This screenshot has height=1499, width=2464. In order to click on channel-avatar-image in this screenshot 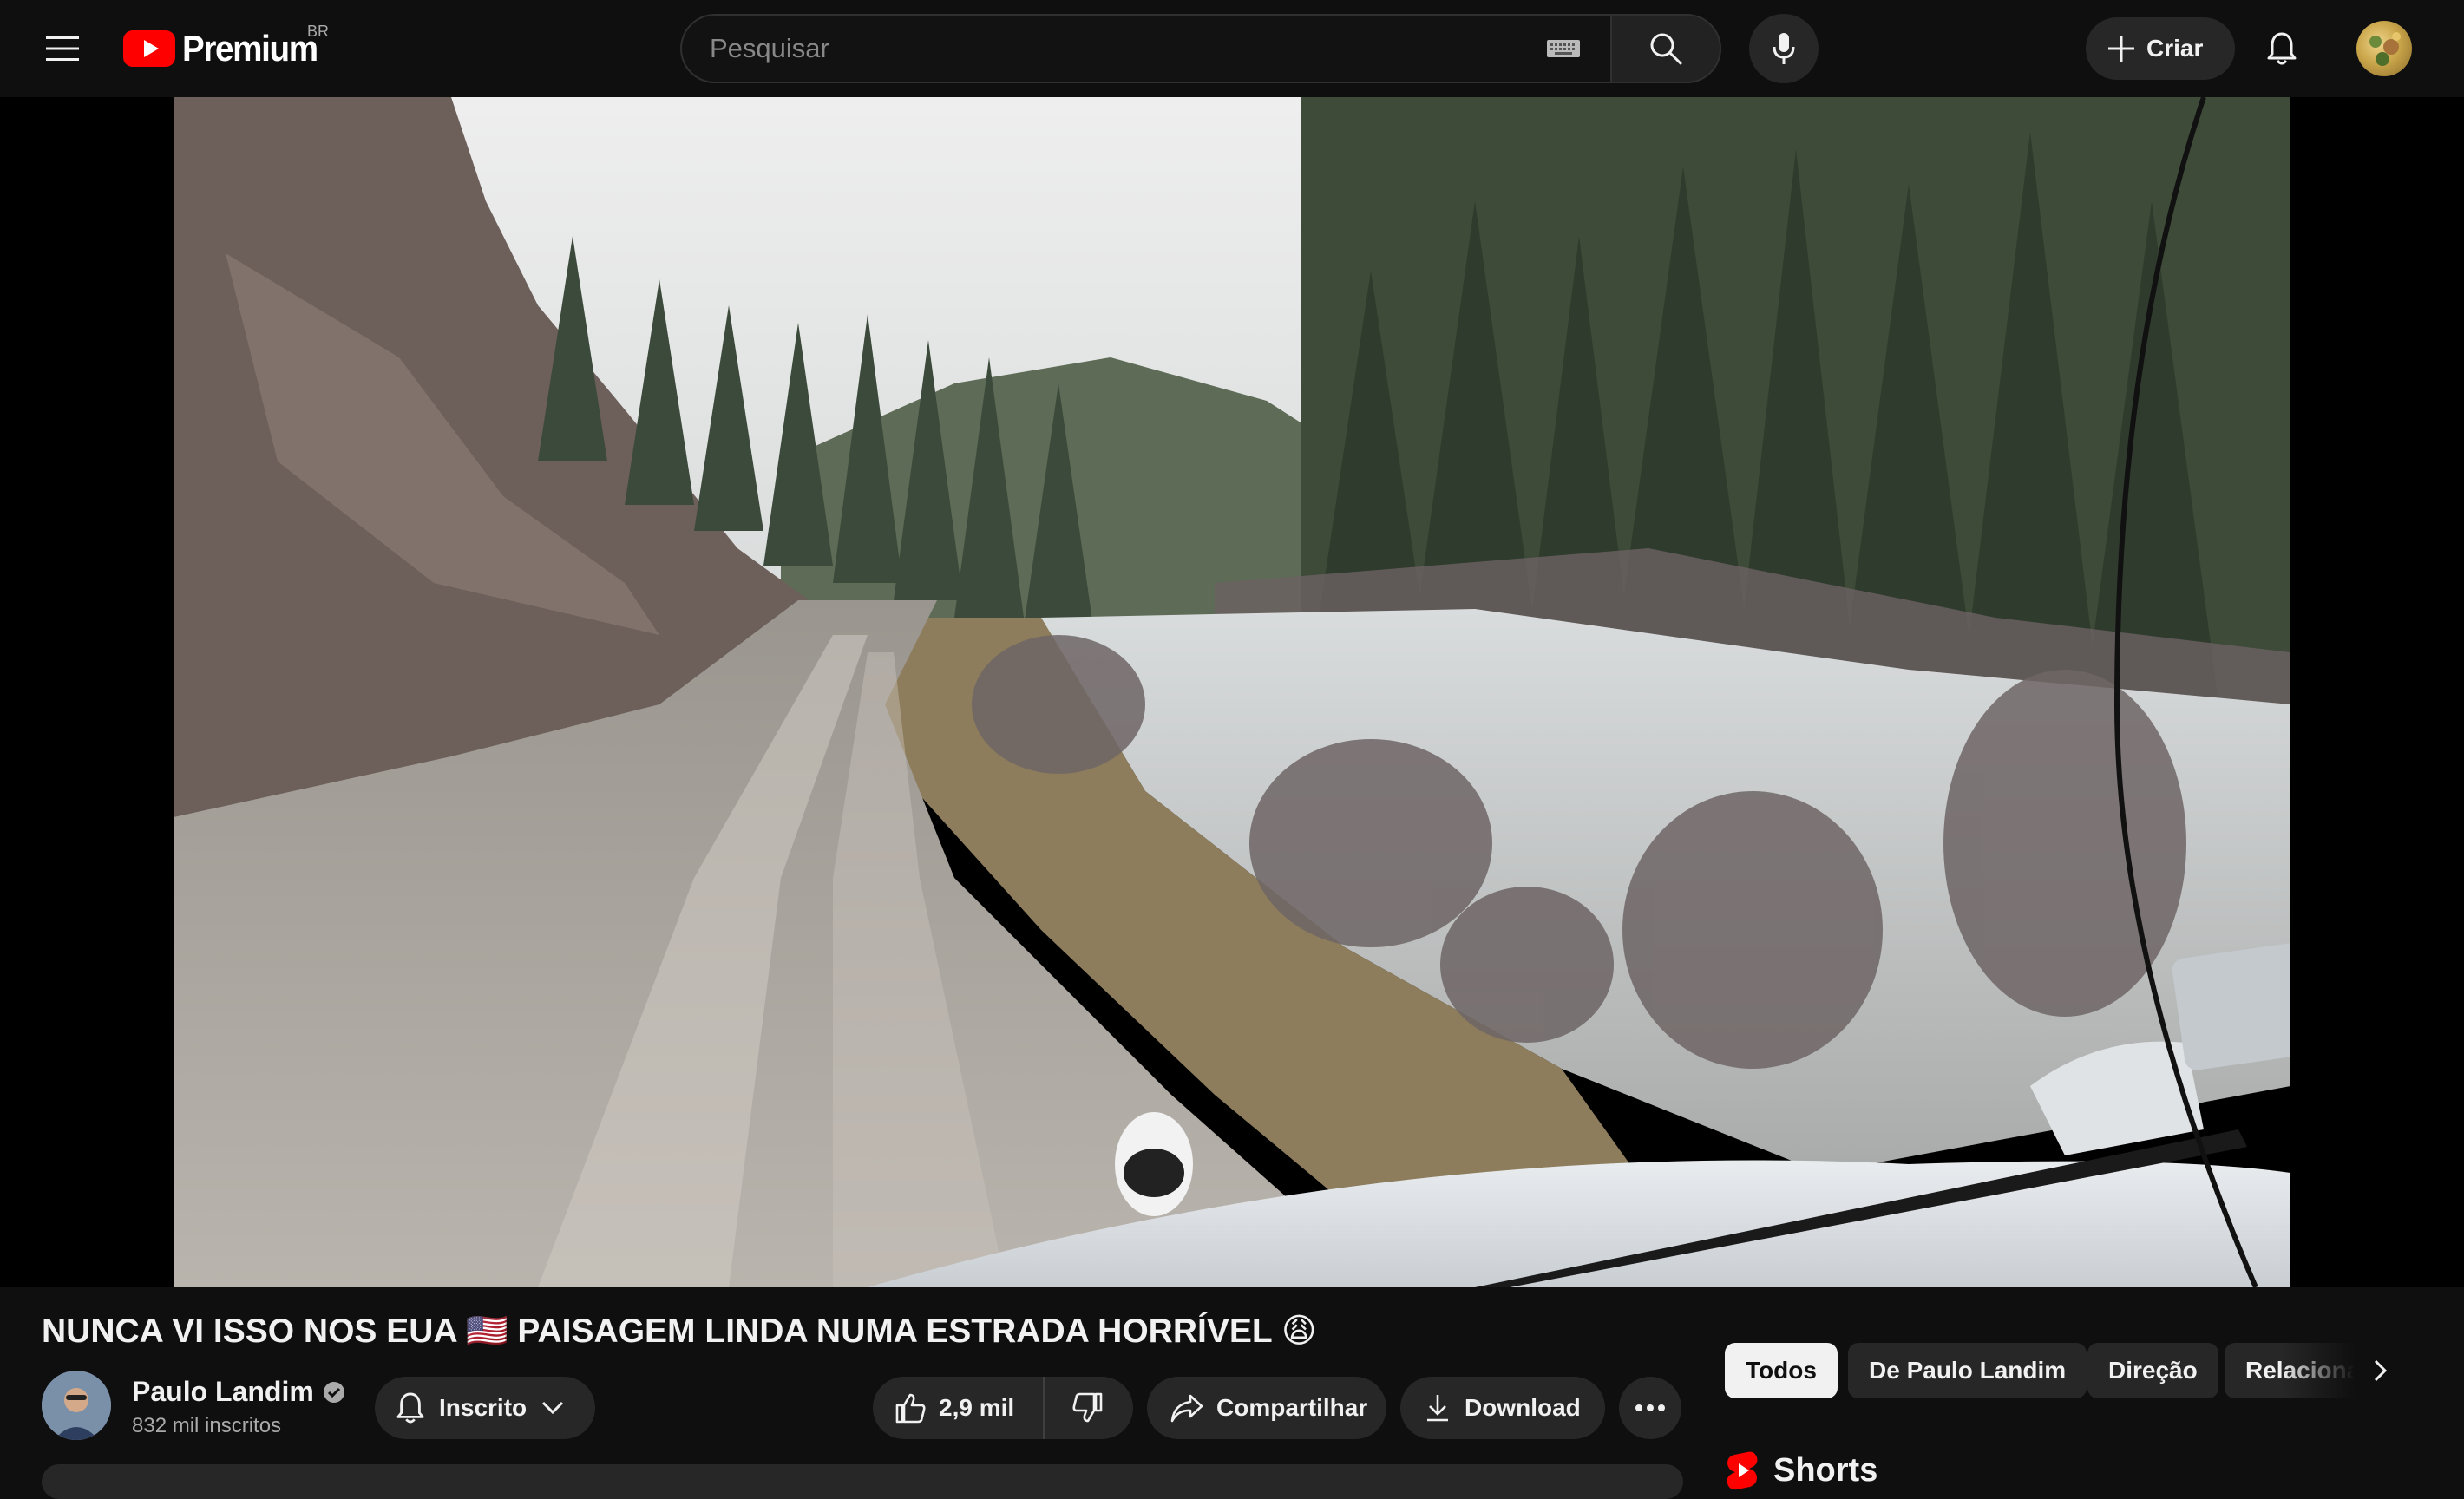, I will do `click(76, 1405)`.